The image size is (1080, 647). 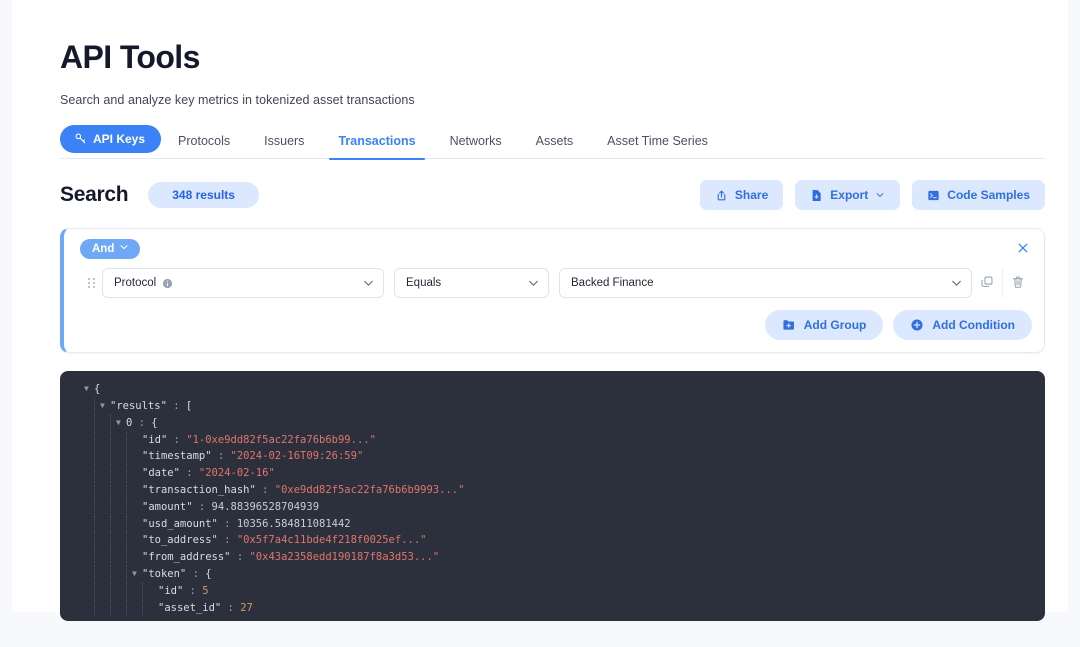 I want to click on copy-icon, so click(x=987, y=283).